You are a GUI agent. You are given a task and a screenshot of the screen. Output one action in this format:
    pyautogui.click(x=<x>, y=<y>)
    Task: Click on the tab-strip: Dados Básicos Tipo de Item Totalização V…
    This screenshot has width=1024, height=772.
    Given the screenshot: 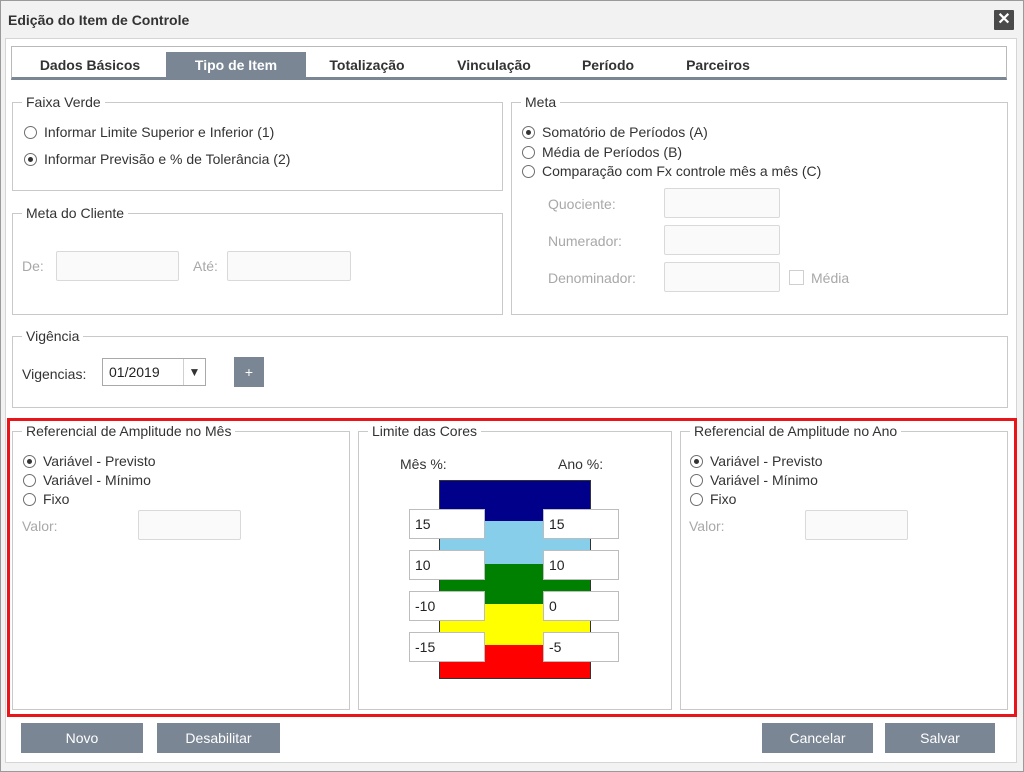 What is the action you would take?
    pyautogui.click(x=509, y=63)
    